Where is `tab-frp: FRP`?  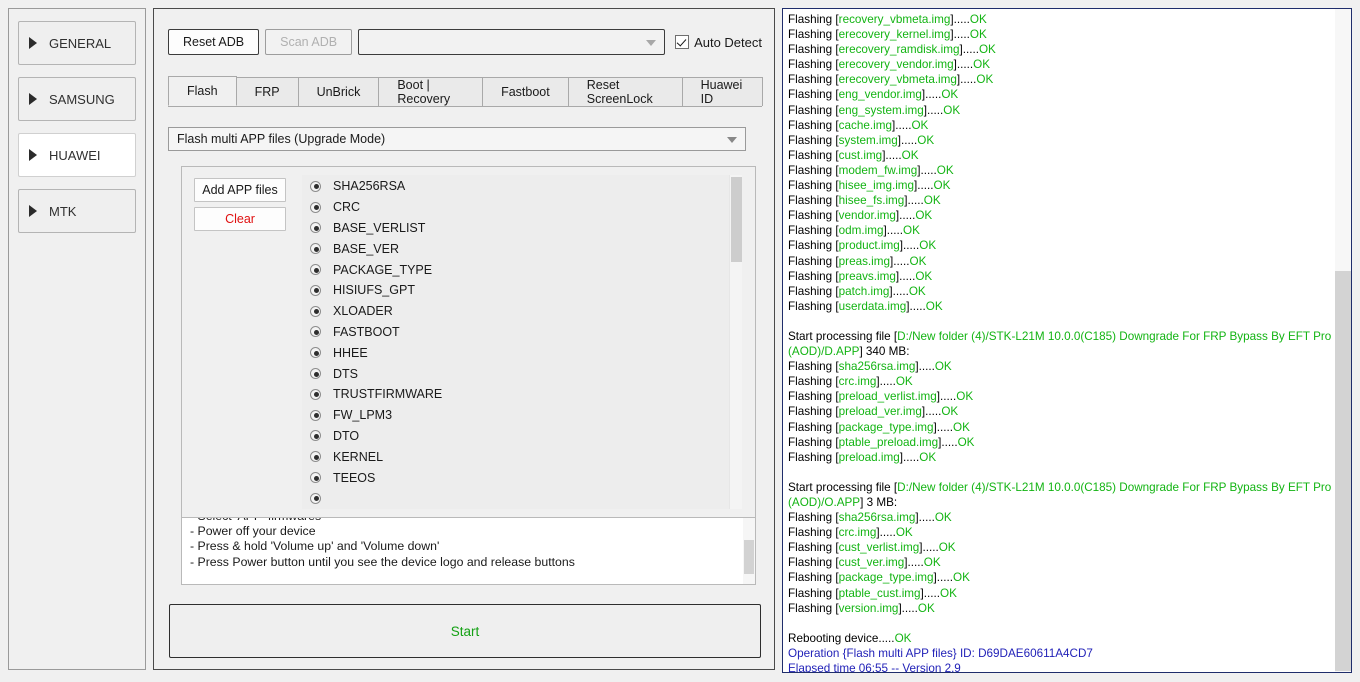
tab-frp: FRP is located at coordinates (267, 91).